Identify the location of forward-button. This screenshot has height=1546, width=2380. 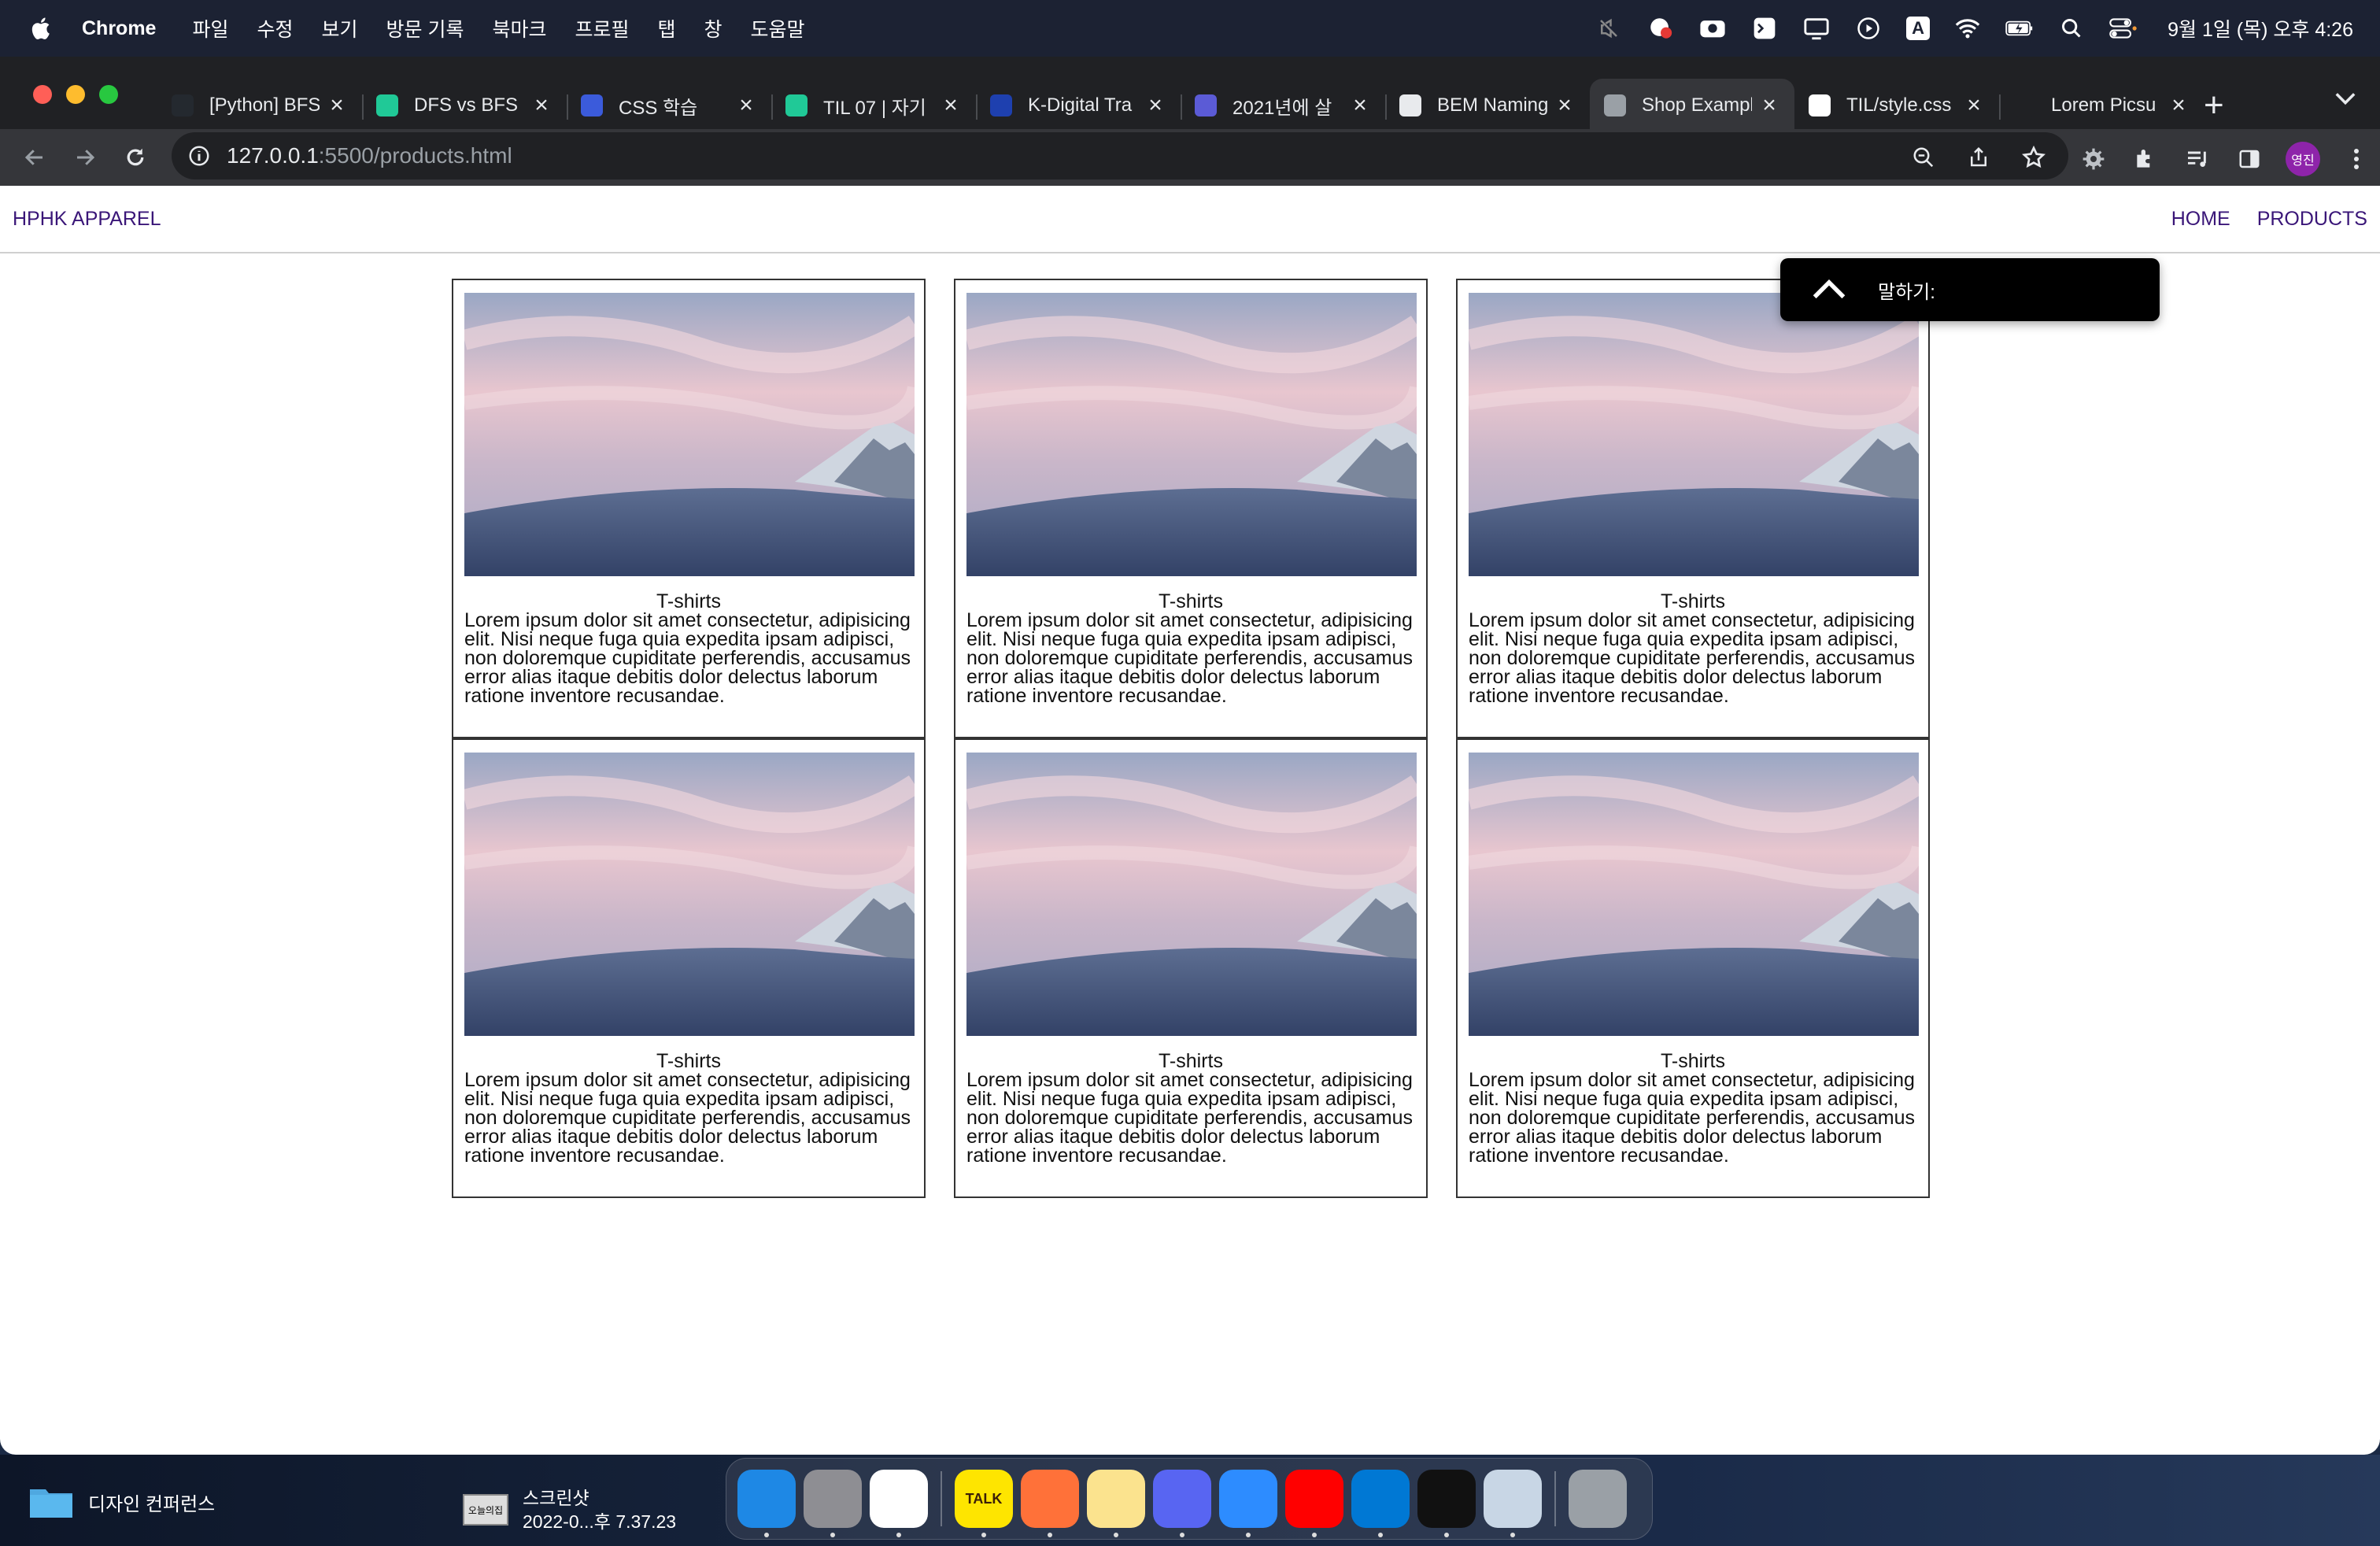
(85, 157).